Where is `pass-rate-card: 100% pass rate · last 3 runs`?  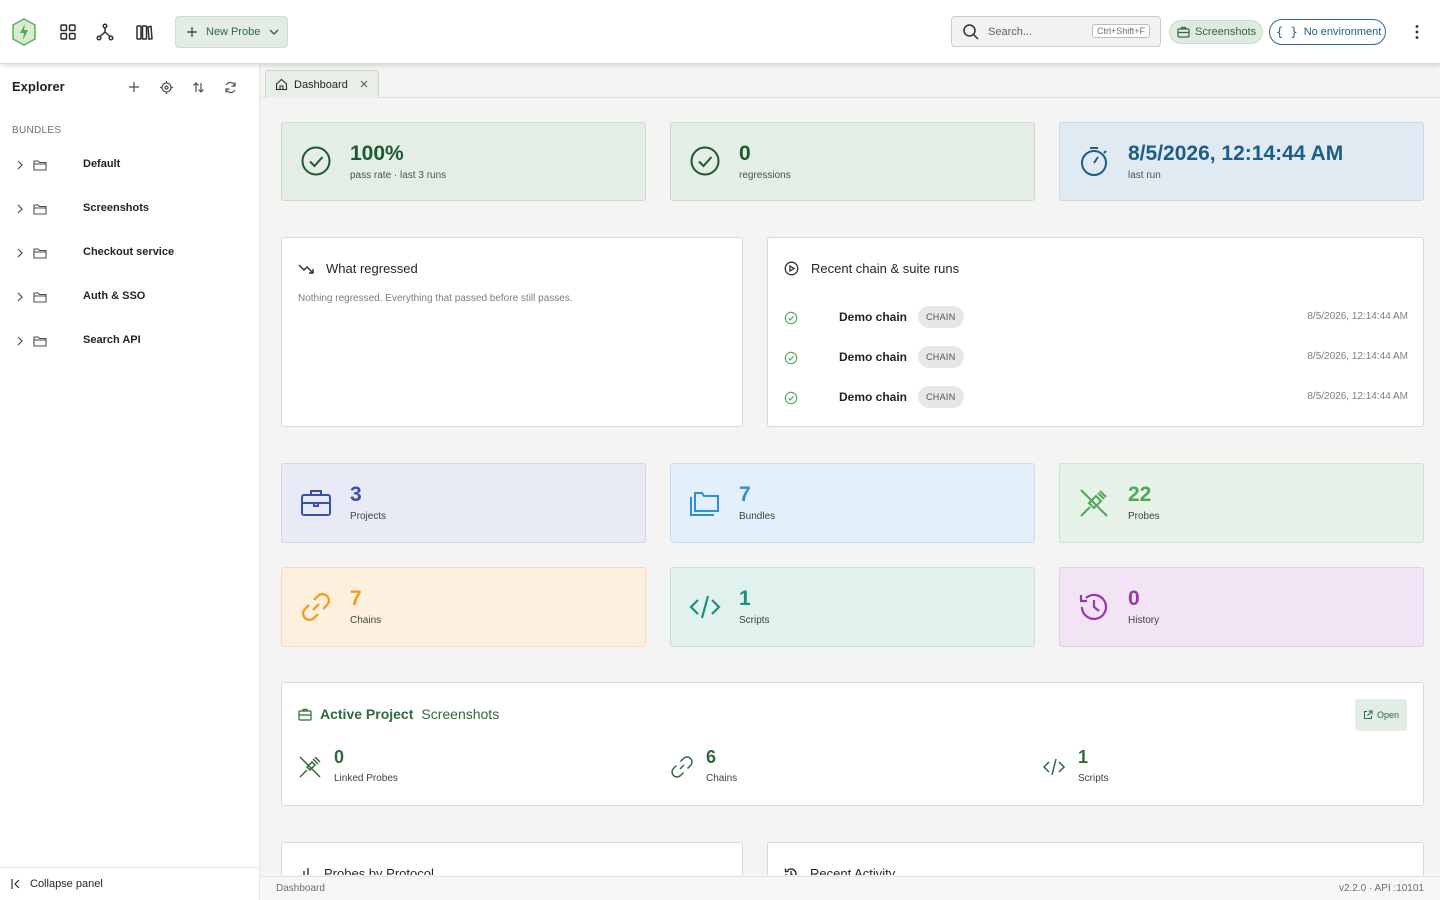
pass-rate-card: 100% pass rate · last 3 runs is located at coordinates (463, 161).